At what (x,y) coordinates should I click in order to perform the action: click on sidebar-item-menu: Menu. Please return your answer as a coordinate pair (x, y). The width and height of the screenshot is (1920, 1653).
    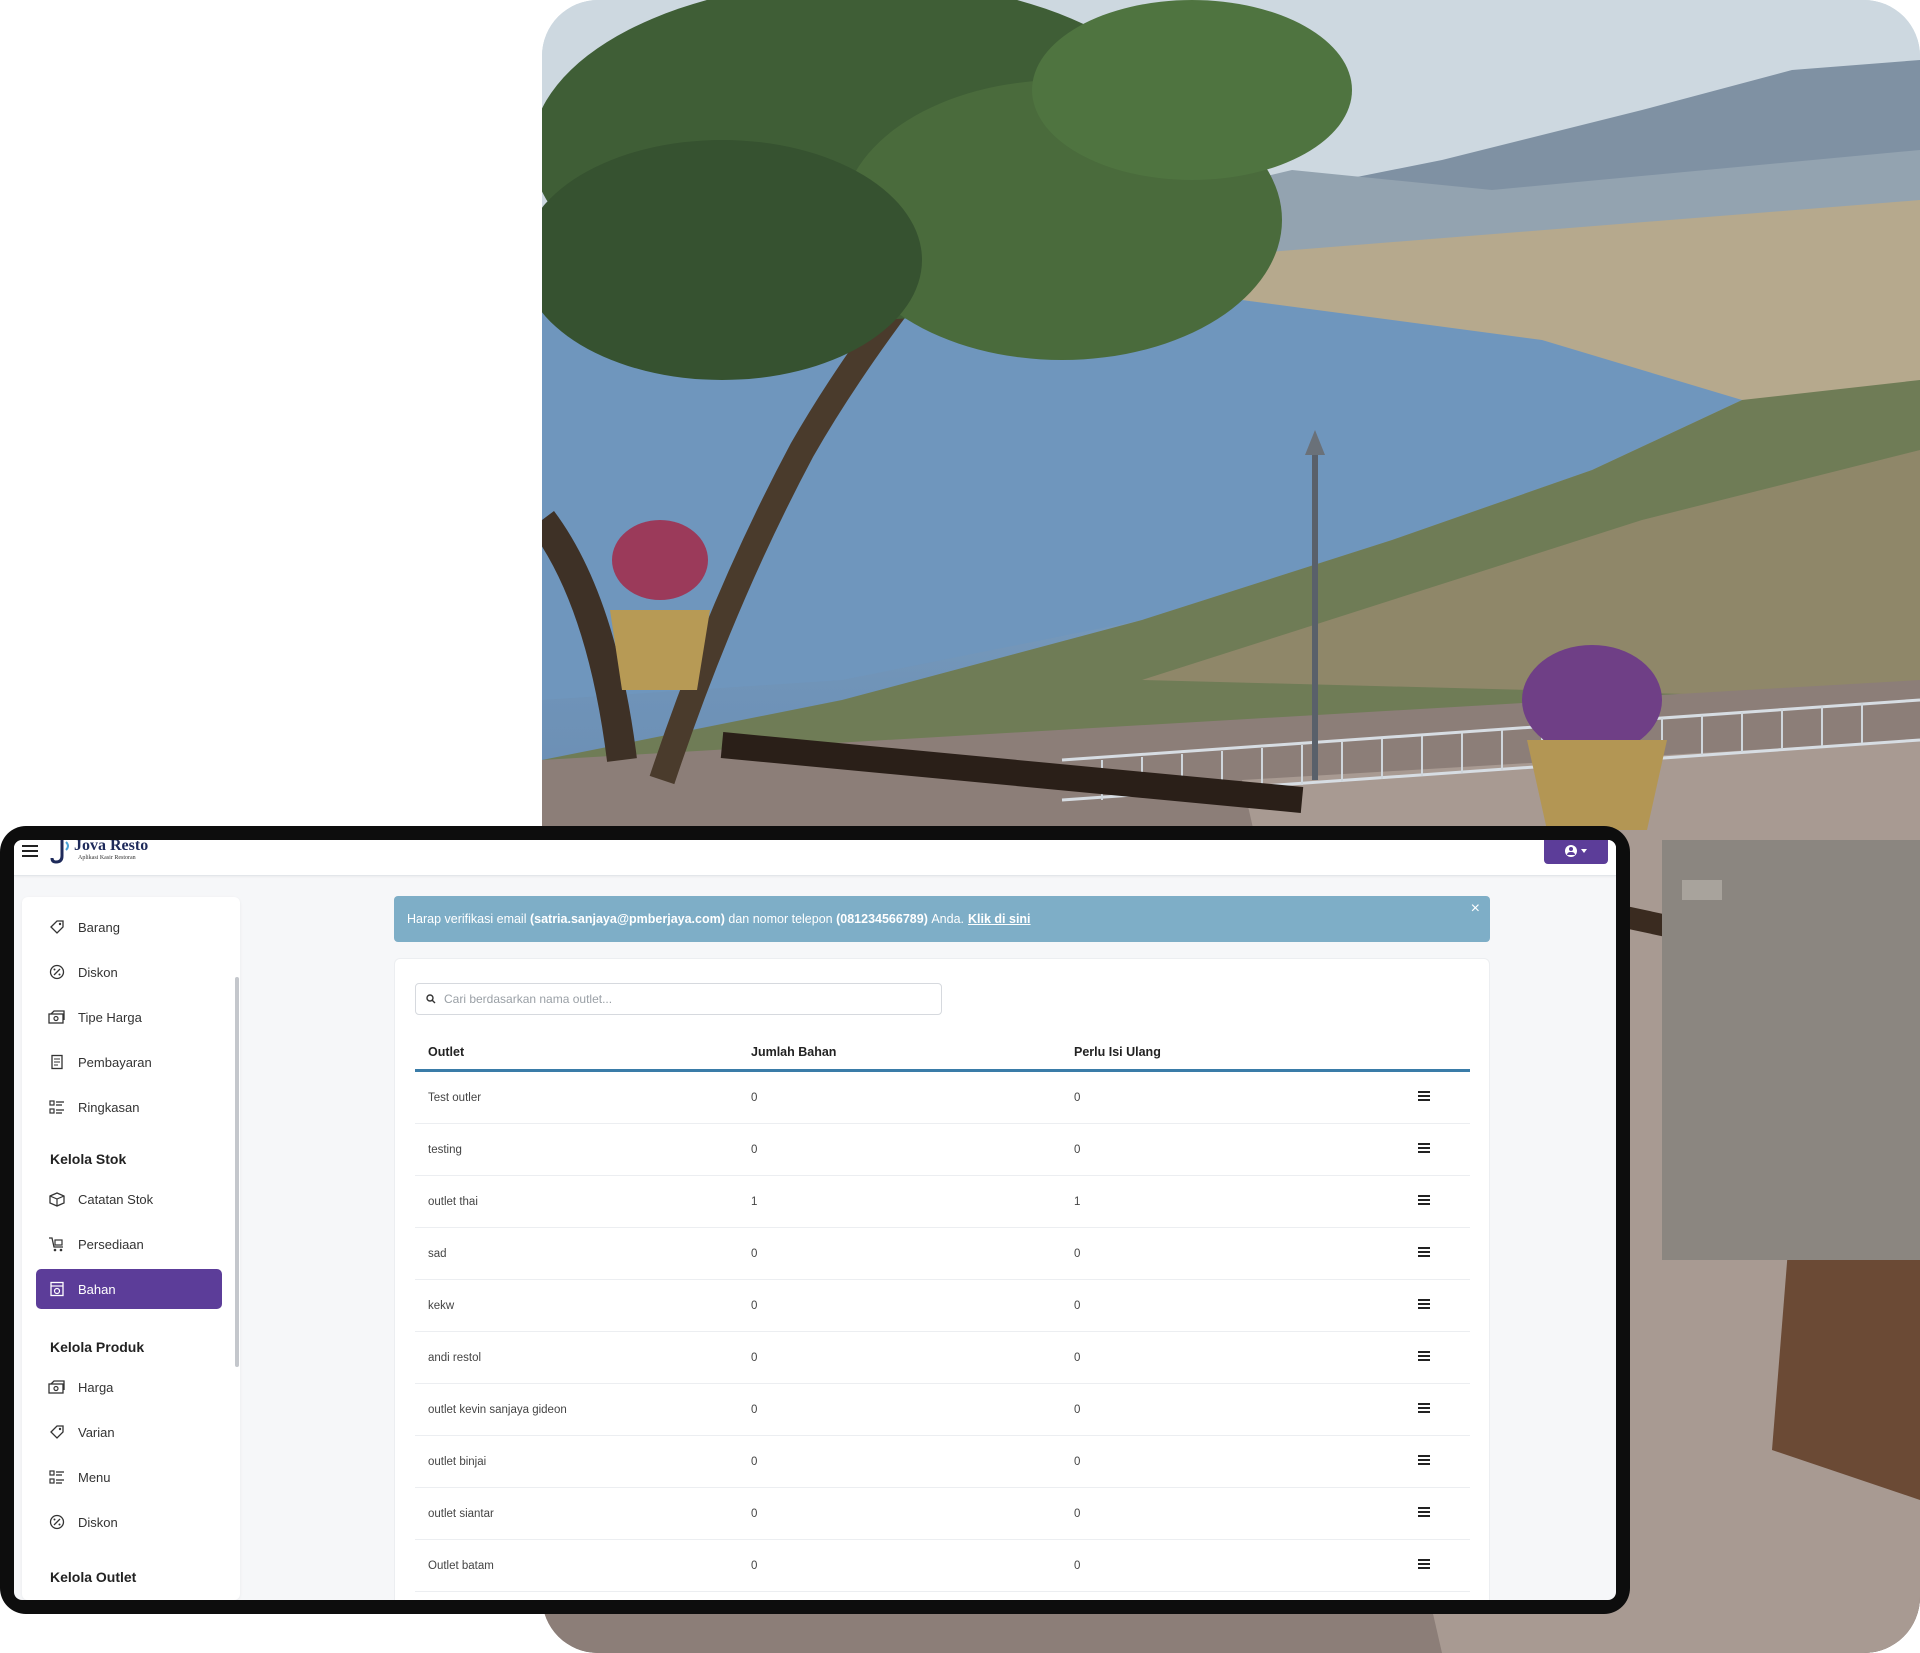
    Looking at the image, I should click on (129, 1477).